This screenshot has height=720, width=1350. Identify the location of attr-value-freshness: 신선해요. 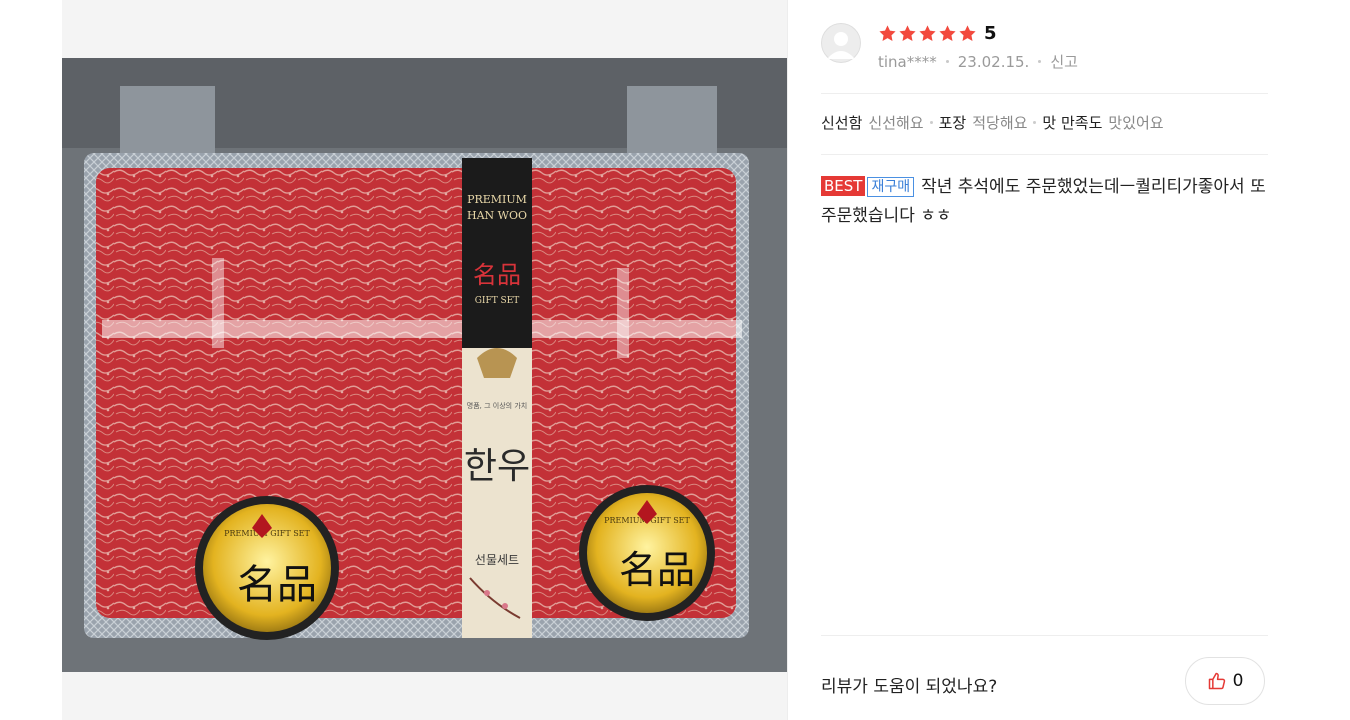
(896, 123).